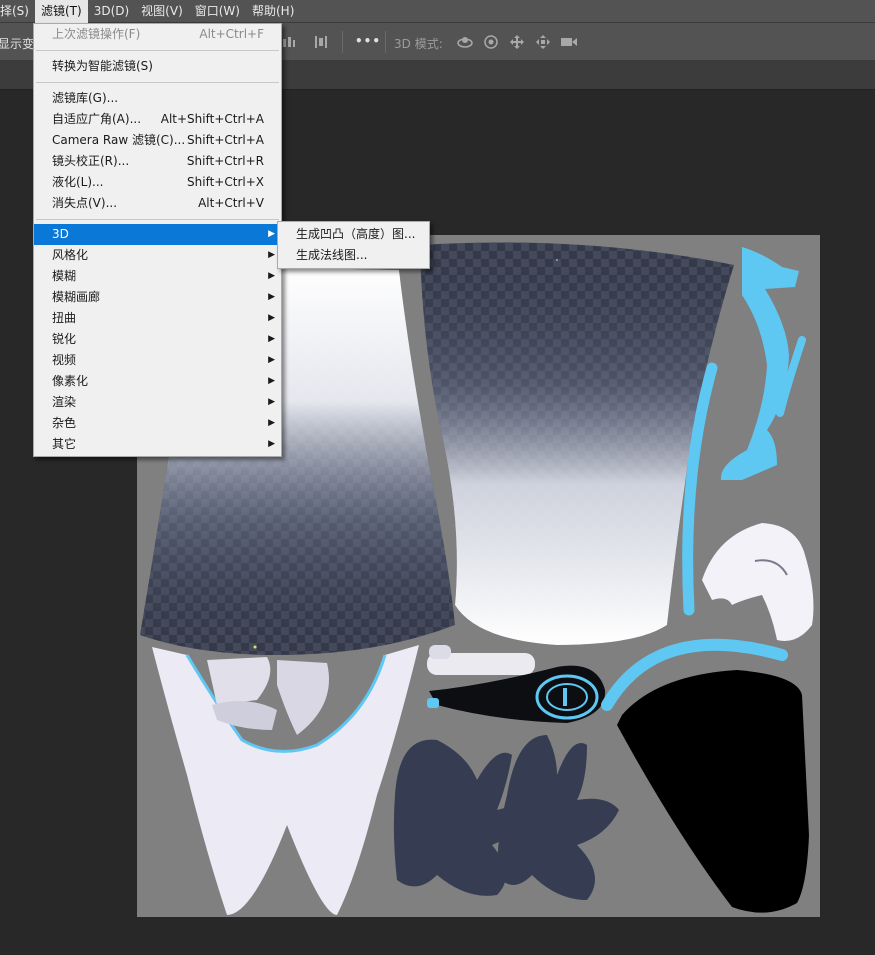  Describe the element at coordinates (465, 42) in the screenshot. I see `orbit-3d-icon` at that location.